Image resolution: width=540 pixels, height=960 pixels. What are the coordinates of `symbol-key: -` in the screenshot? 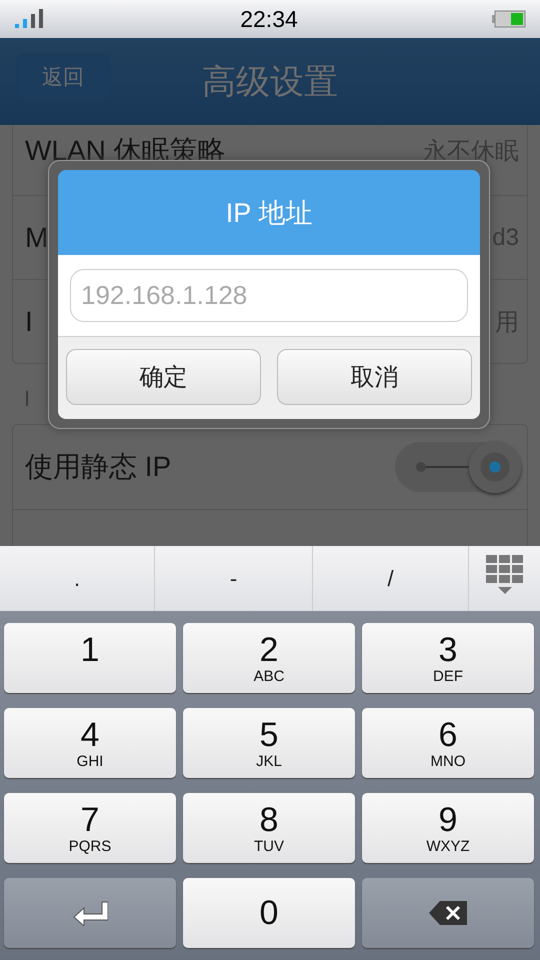 It's located at (234, 578).